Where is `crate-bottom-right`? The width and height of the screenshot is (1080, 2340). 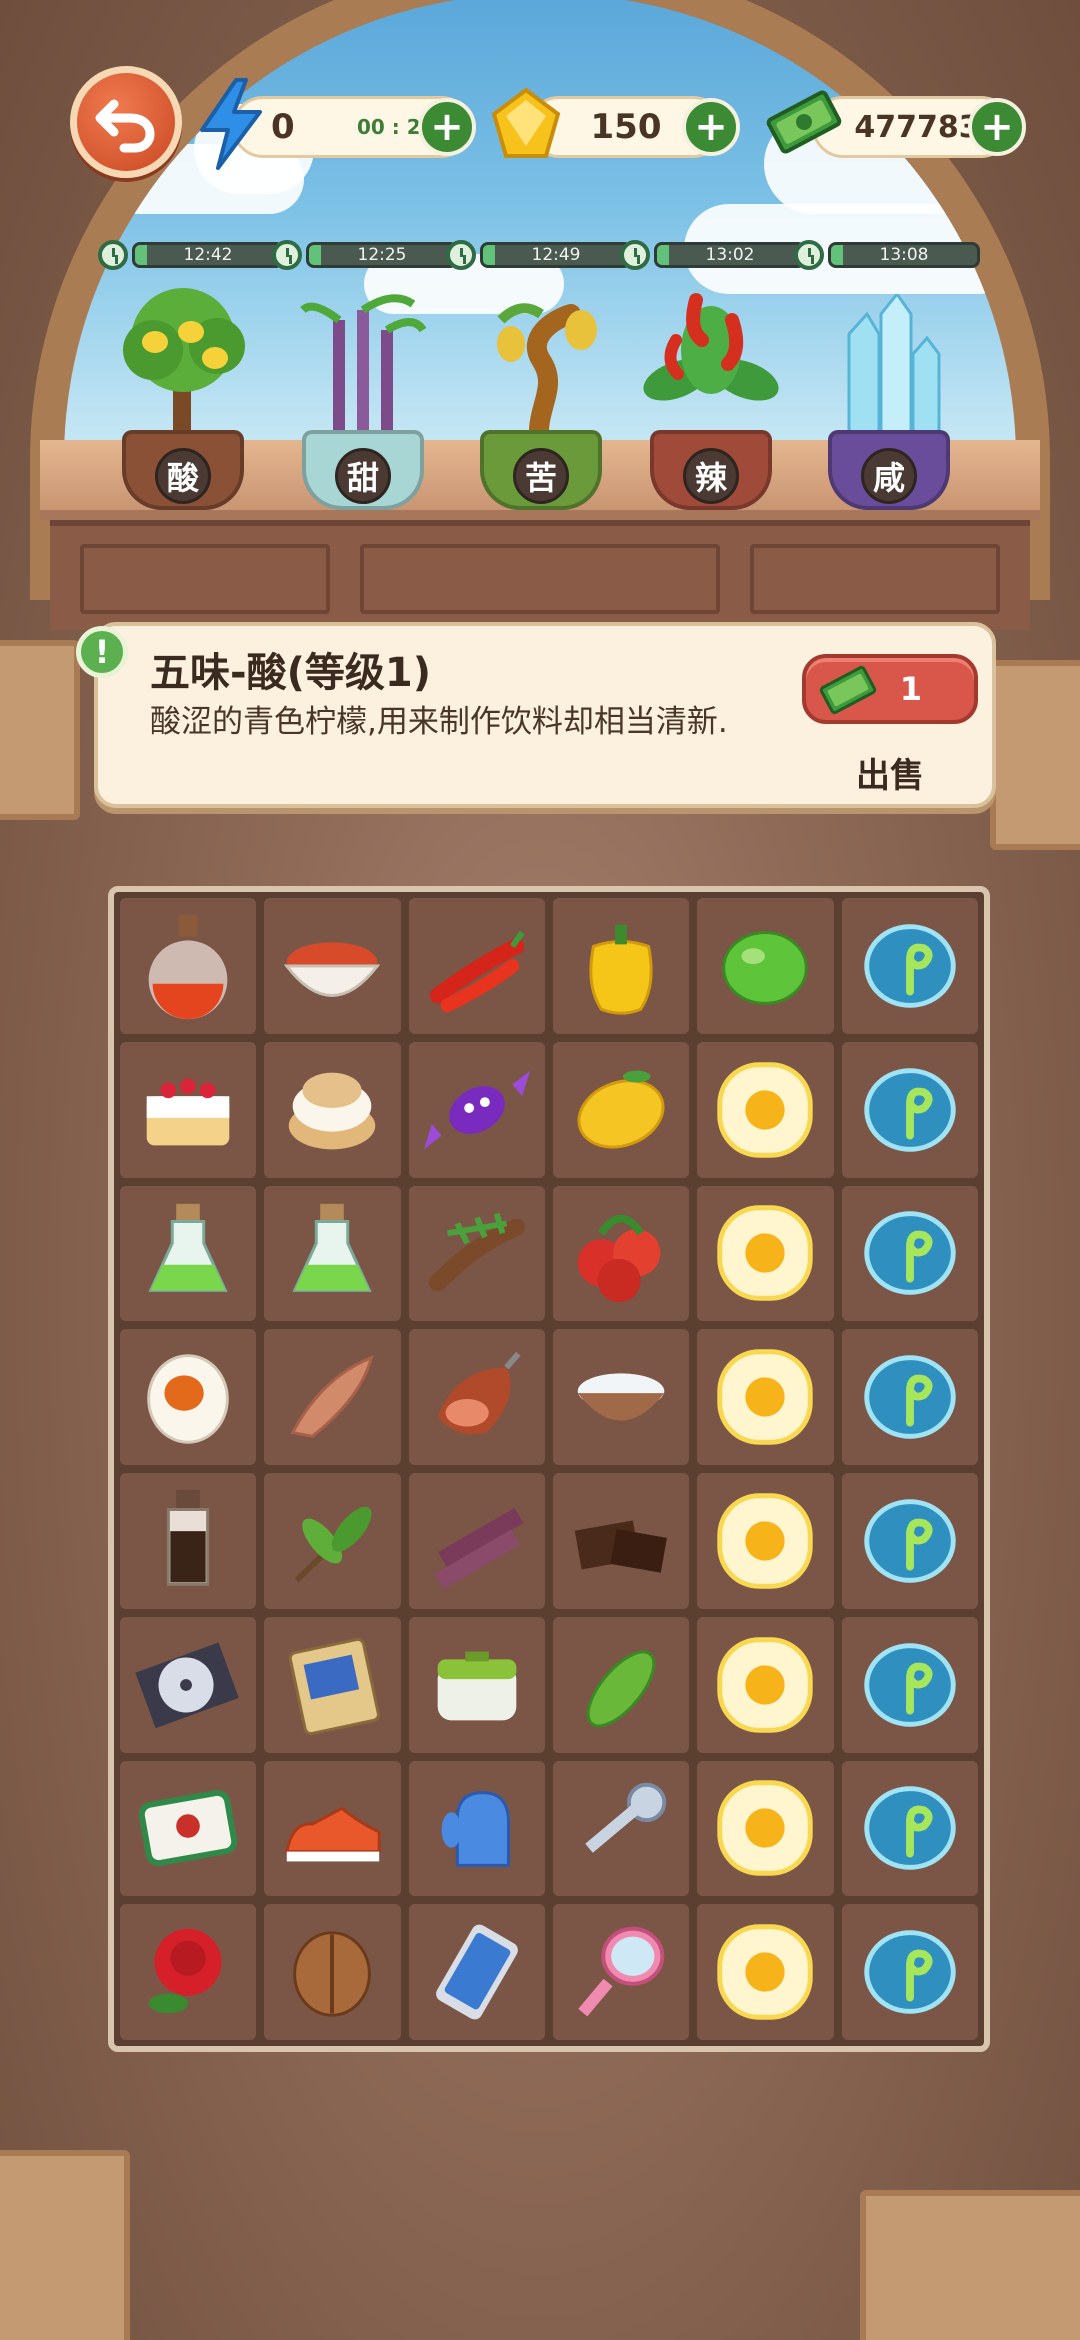
crate-bottom-right is located at coordinates (970, 2265).